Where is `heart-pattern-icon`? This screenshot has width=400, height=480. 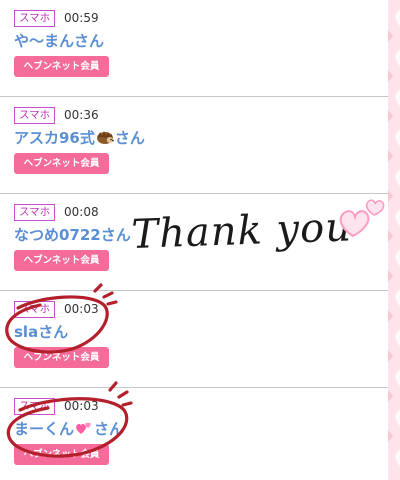 heart-pattern-icon is located at coordinates (394, 238).